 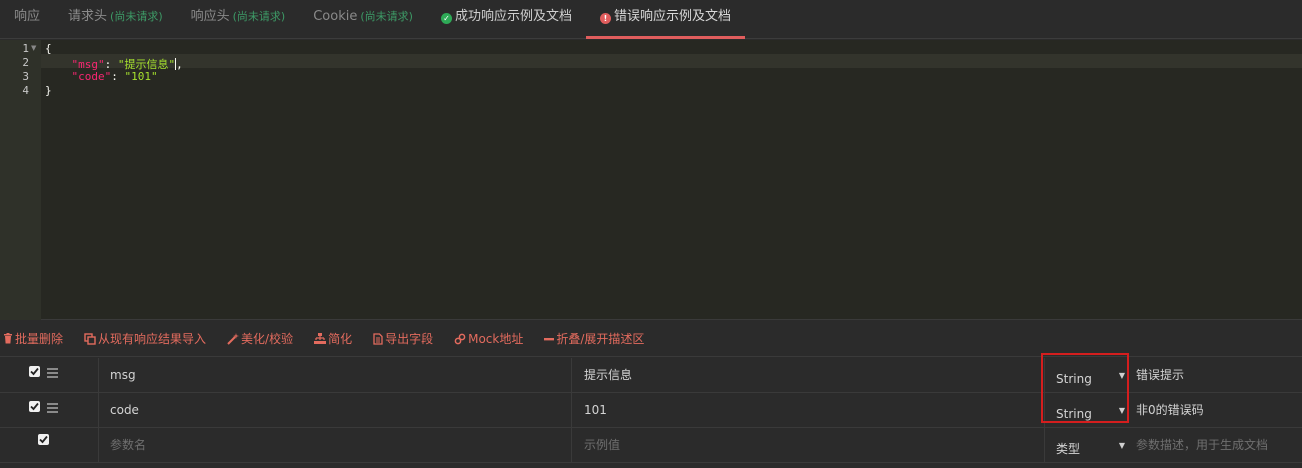 What do you see at coordinates (1216, 445) in the screenshot?
I see `description-input: 参数描述，用于生成文档` at bounding box center [1216, 445].